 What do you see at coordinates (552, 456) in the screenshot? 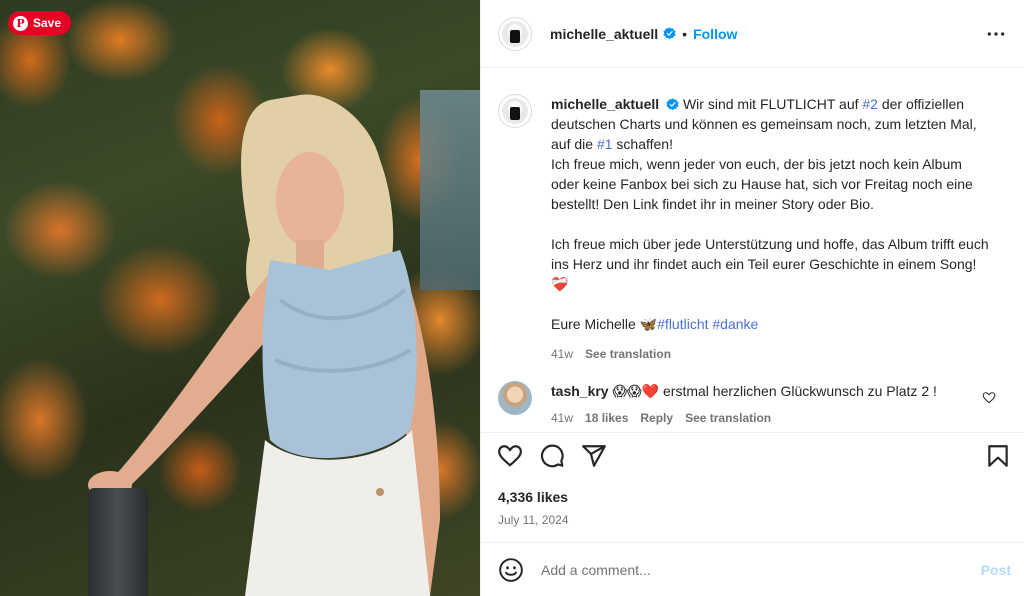
I see `comment-icon` at bounding box center [552, 456].